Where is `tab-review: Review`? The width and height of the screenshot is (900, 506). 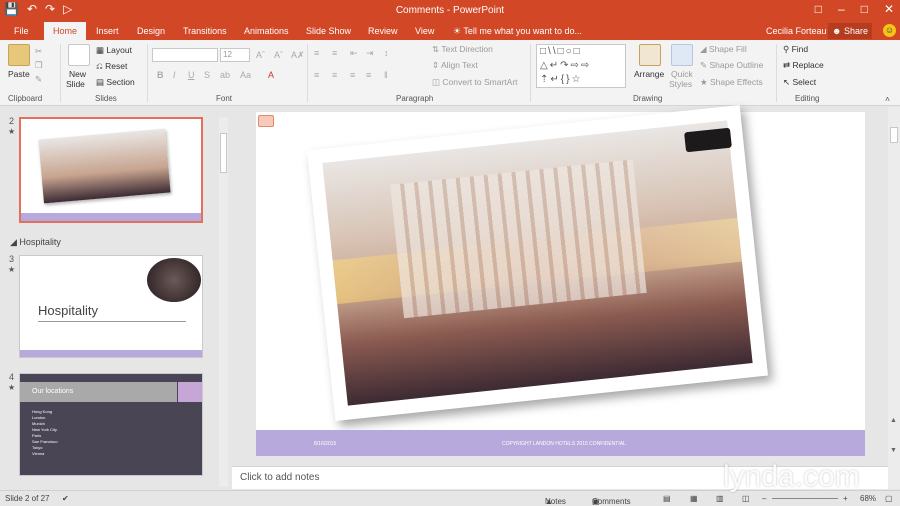 tab-review: Review is located at coordinates (383, 31).